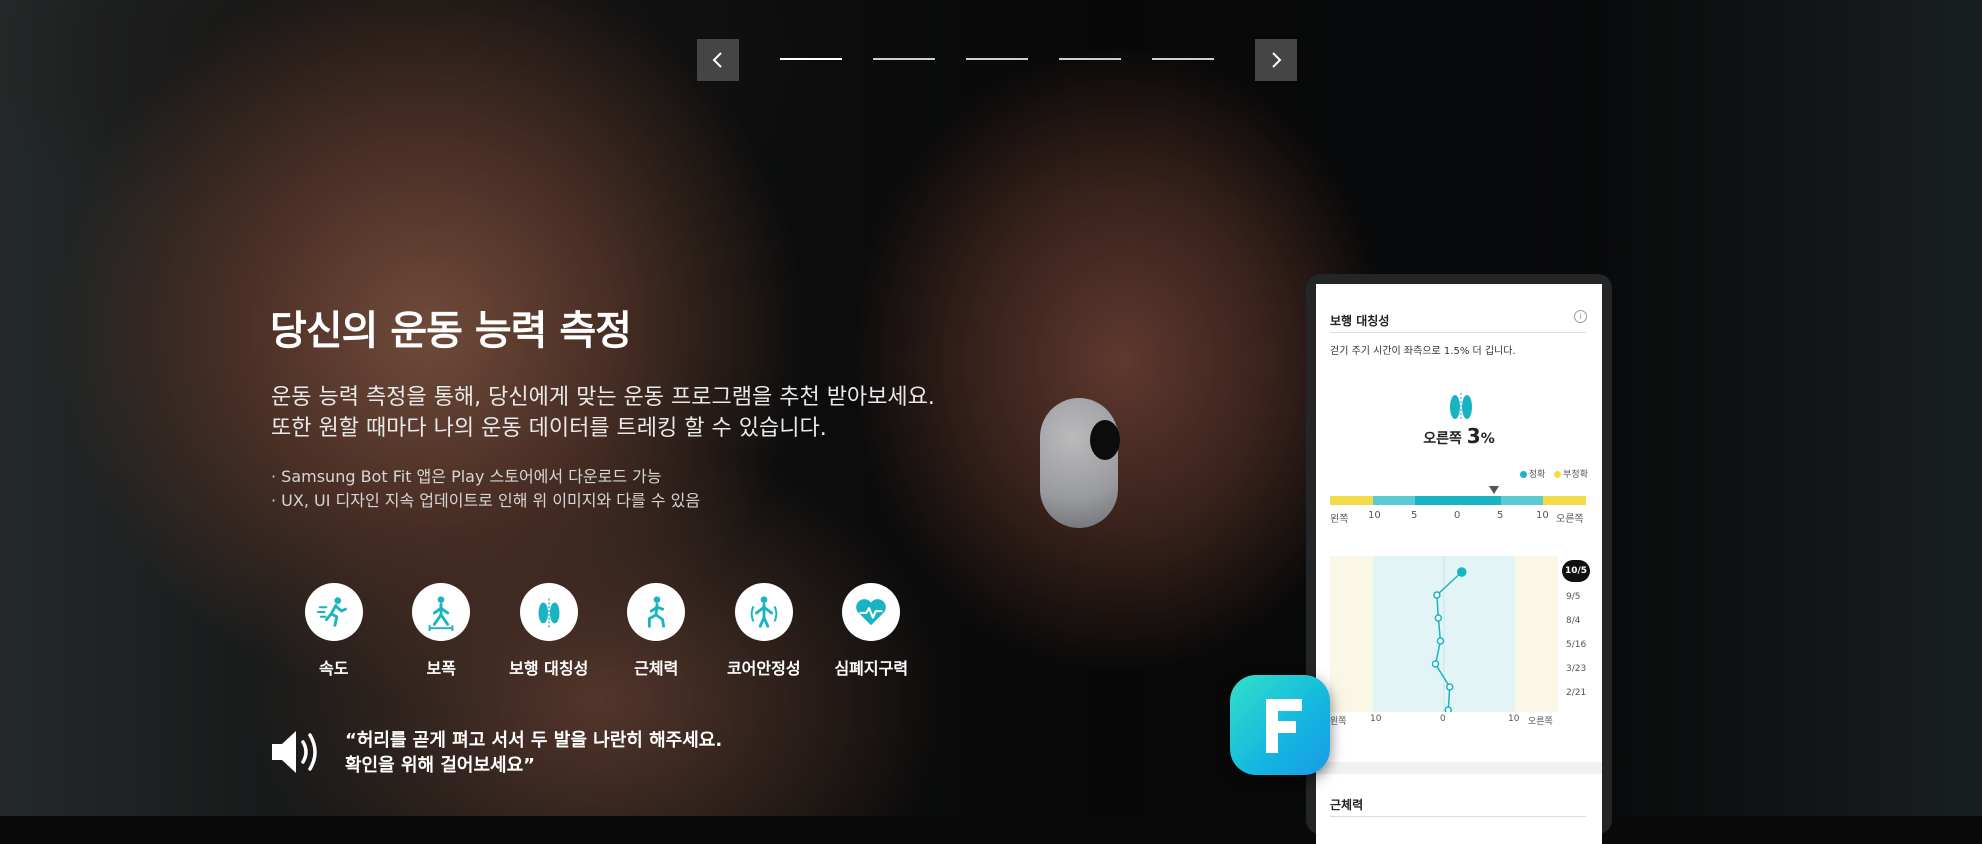  Describe the element at coordinates (466, 476) in the screenshot. I see `footnote: · Samsung Bot Fit 앱은 Play 스토어에서 다운로드 가능` at that location.